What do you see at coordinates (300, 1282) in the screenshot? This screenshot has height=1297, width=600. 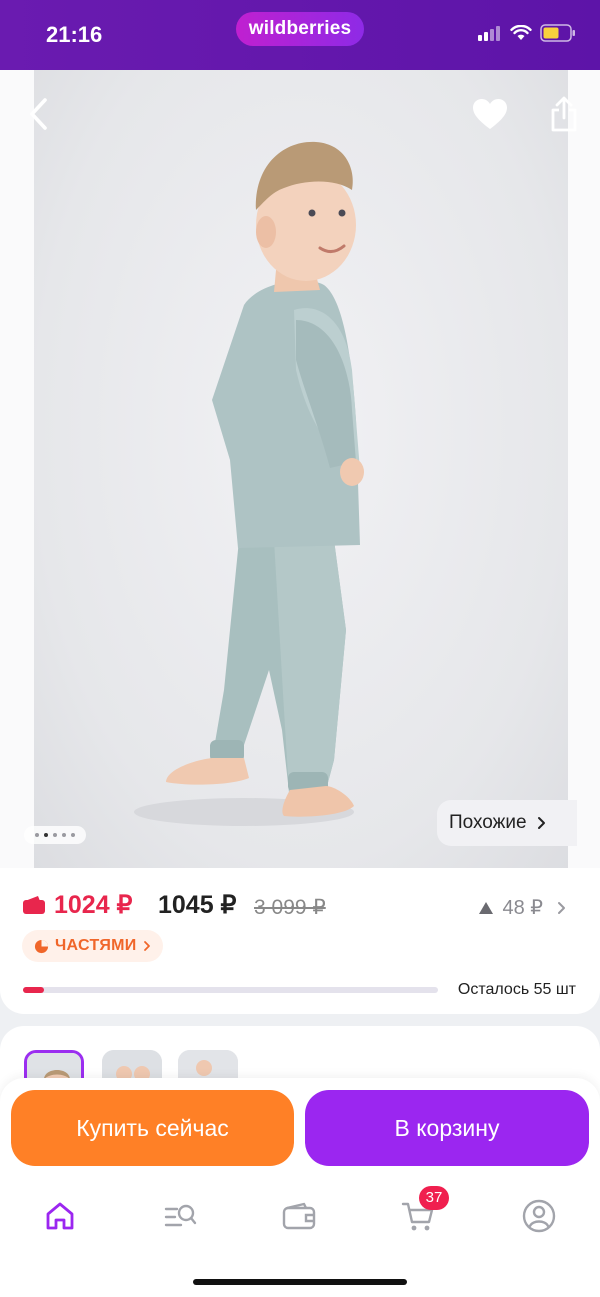 I see `home-indicator` at bounding box center [300, 1282].